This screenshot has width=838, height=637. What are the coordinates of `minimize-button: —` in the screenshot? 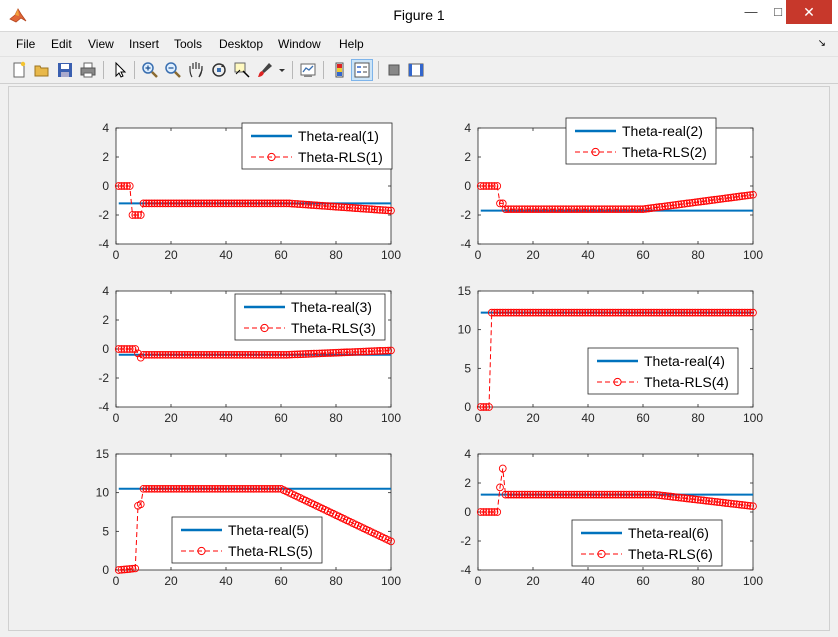 It's located at (751, 12).